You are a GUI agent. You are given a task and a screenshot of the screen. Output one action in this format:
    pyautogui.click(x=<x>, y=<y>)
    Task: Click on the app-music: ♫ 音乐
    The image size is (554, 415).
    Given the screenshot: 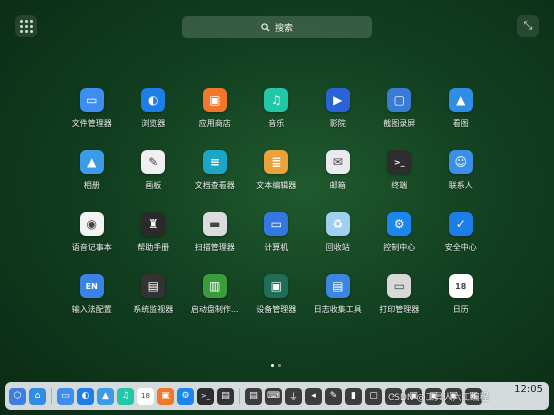 What is the action you would take?
    pyautogui.click(x=277, y=119)
    